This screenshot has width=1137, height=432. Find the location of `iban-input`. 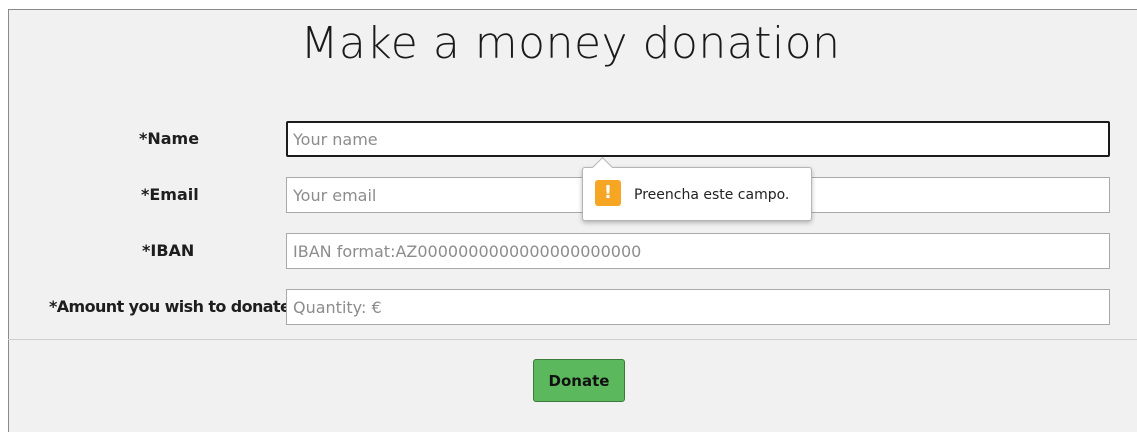

iban-input is located at coordinates (698, 251).